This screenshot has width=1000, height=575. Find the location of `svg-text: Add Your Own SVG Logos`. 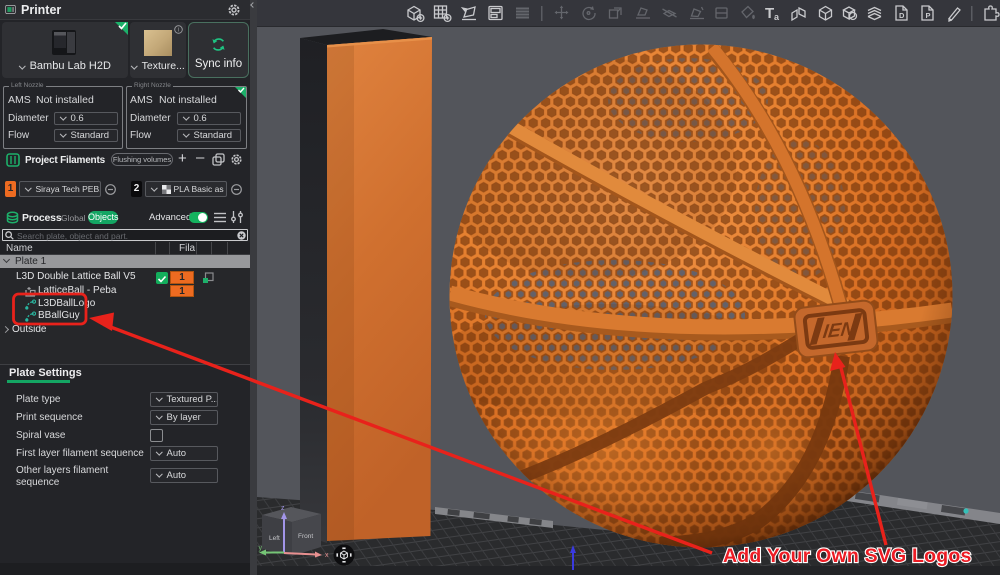

svg-text: Add Your Own SVG Logos is located at coordinates (847, 556).